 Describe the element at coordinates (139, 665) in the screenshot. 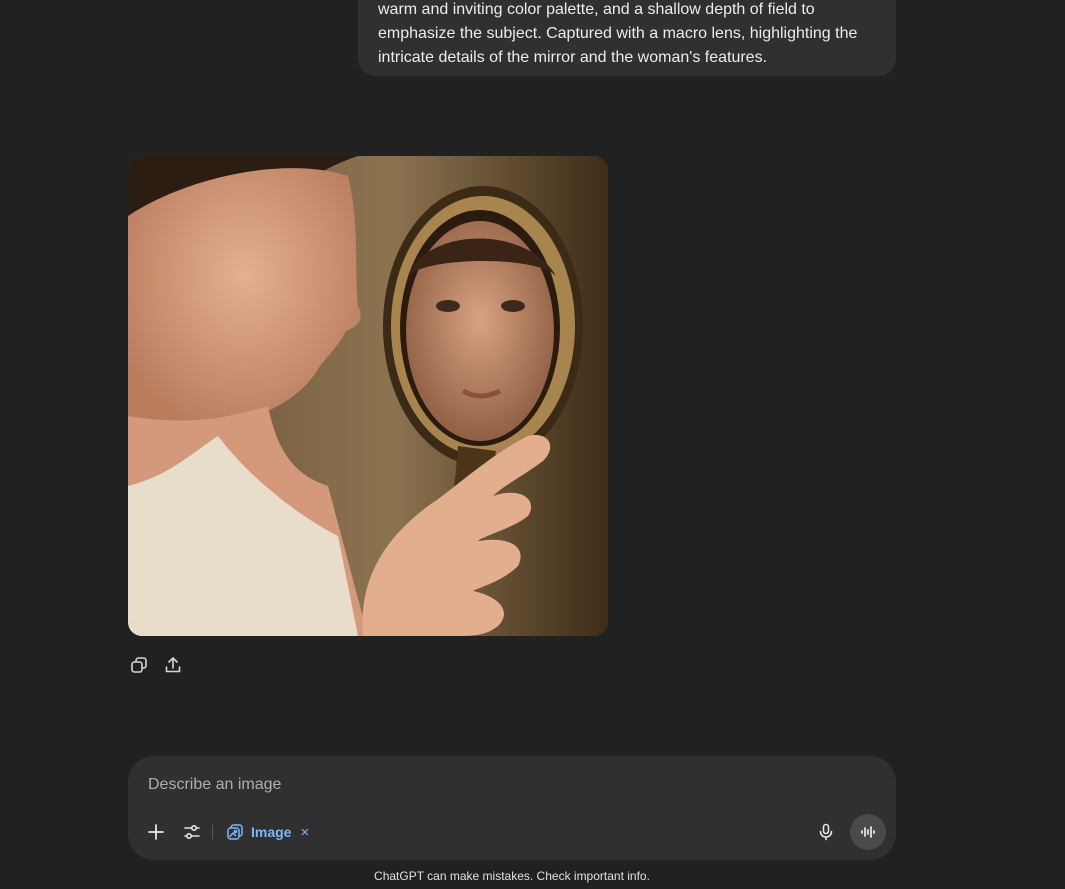

I see `copy-icon` at that location.